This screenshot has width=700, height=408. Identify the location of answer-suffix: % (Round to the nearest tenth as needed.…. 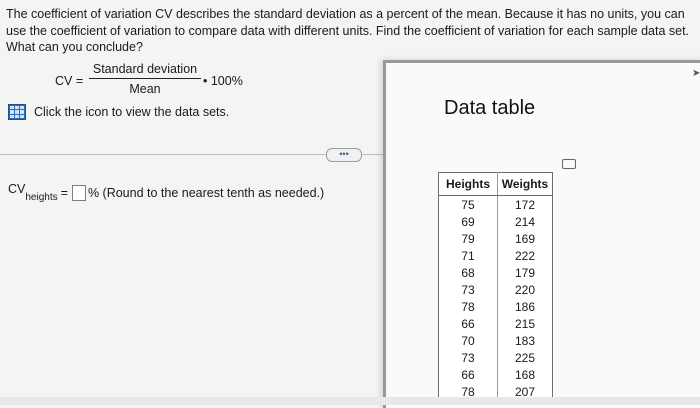
(206, 192).